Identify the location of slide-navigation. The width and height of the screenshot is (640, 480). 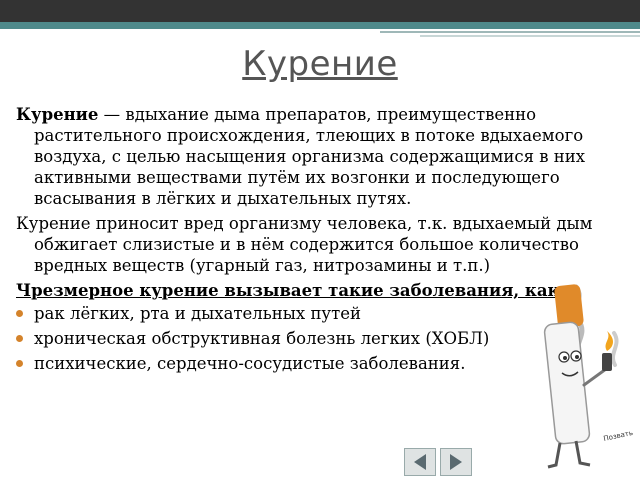
(440, 463).